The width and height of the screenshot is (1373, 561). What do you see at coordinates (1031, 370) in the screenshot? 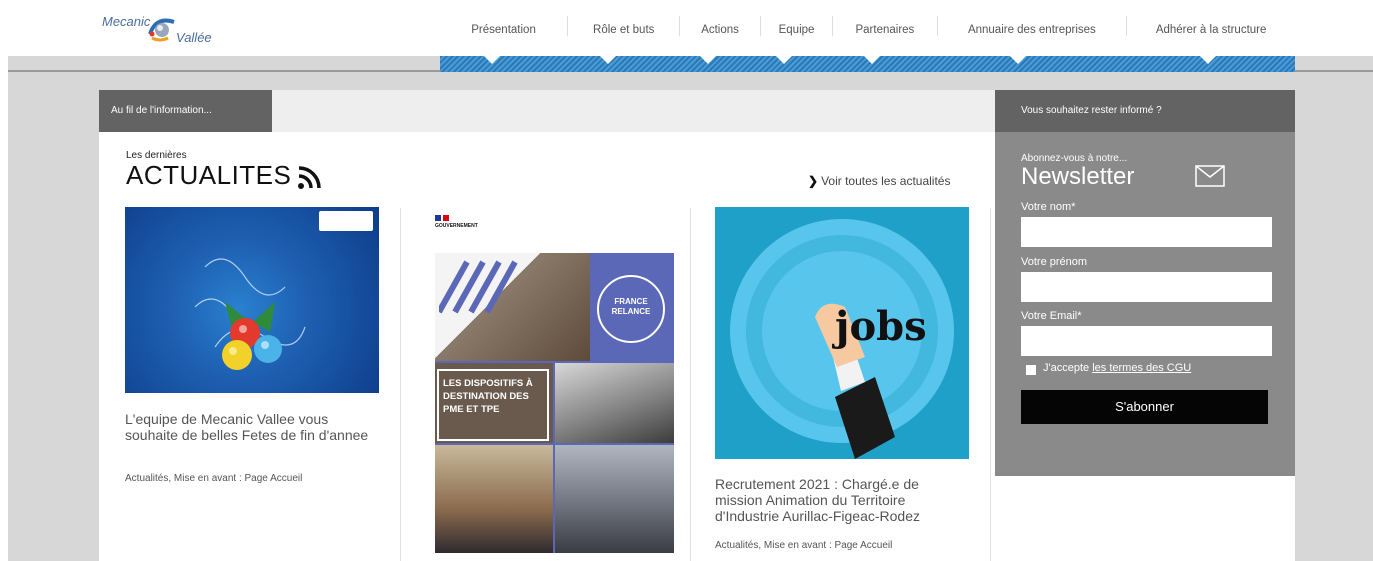
I see `cgu-checkbox` at bounding box center [1031, 370].